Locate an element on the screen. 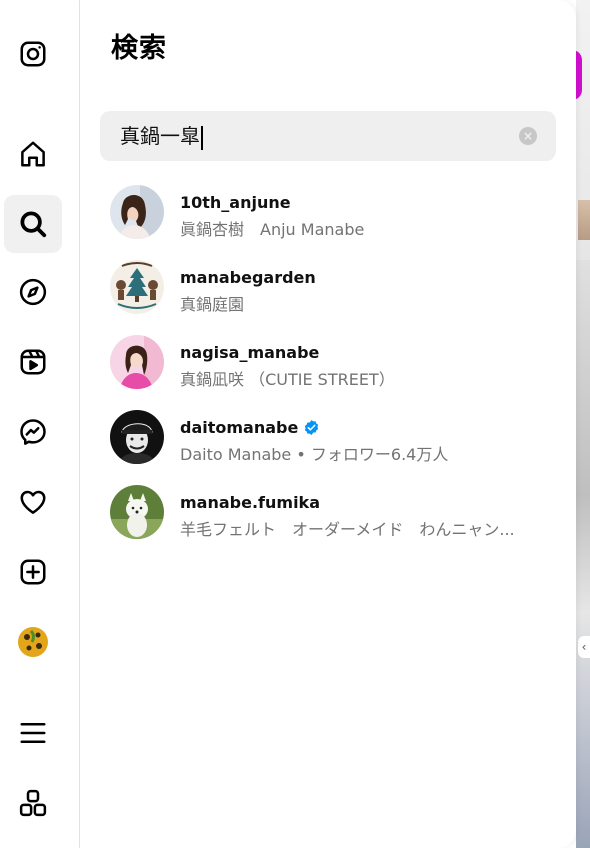 This screenshot has height=848, width=590. explore-compass-icon is located at coordinates (33, 292).